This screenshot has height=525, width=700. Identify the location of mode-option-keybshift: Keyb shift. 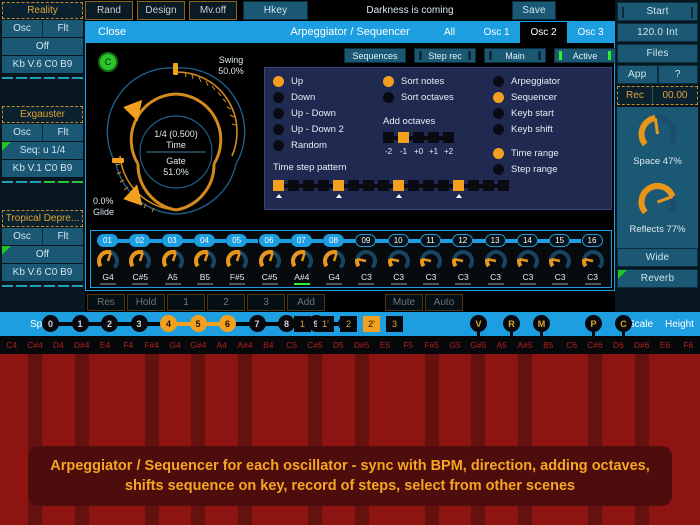
(523, 129).